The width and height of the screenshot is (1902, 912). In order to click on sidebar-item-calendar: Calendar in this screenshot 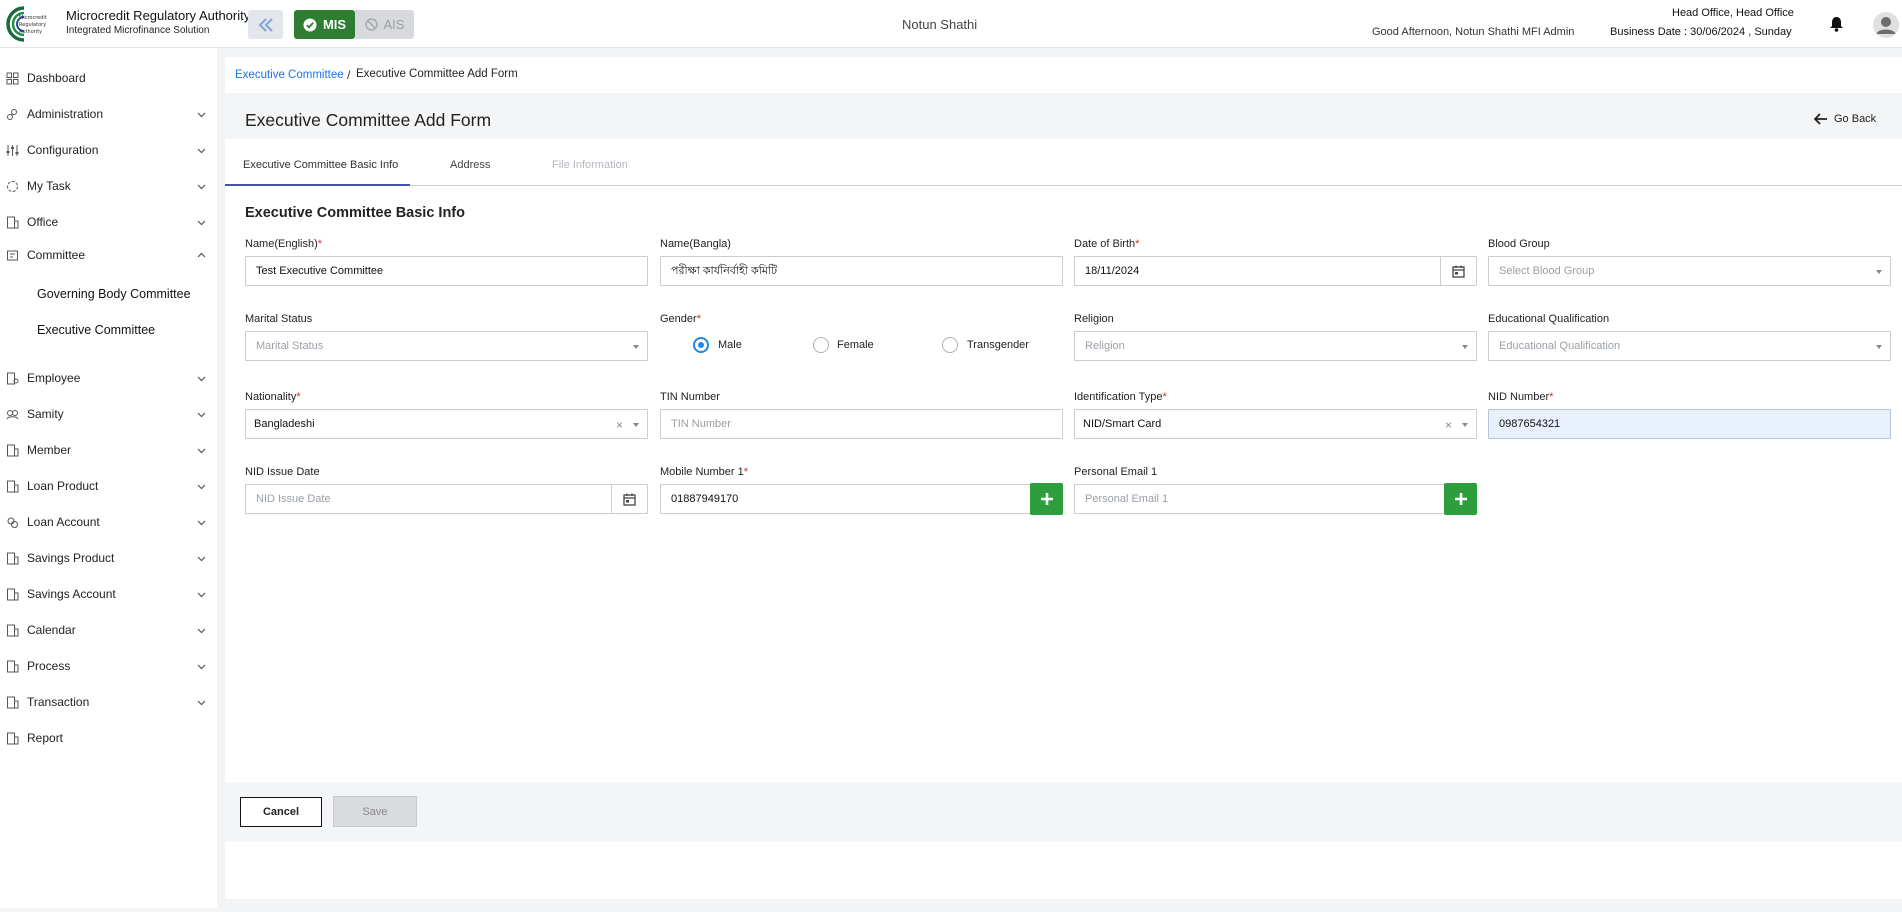, I will do `click(108, 630)`.